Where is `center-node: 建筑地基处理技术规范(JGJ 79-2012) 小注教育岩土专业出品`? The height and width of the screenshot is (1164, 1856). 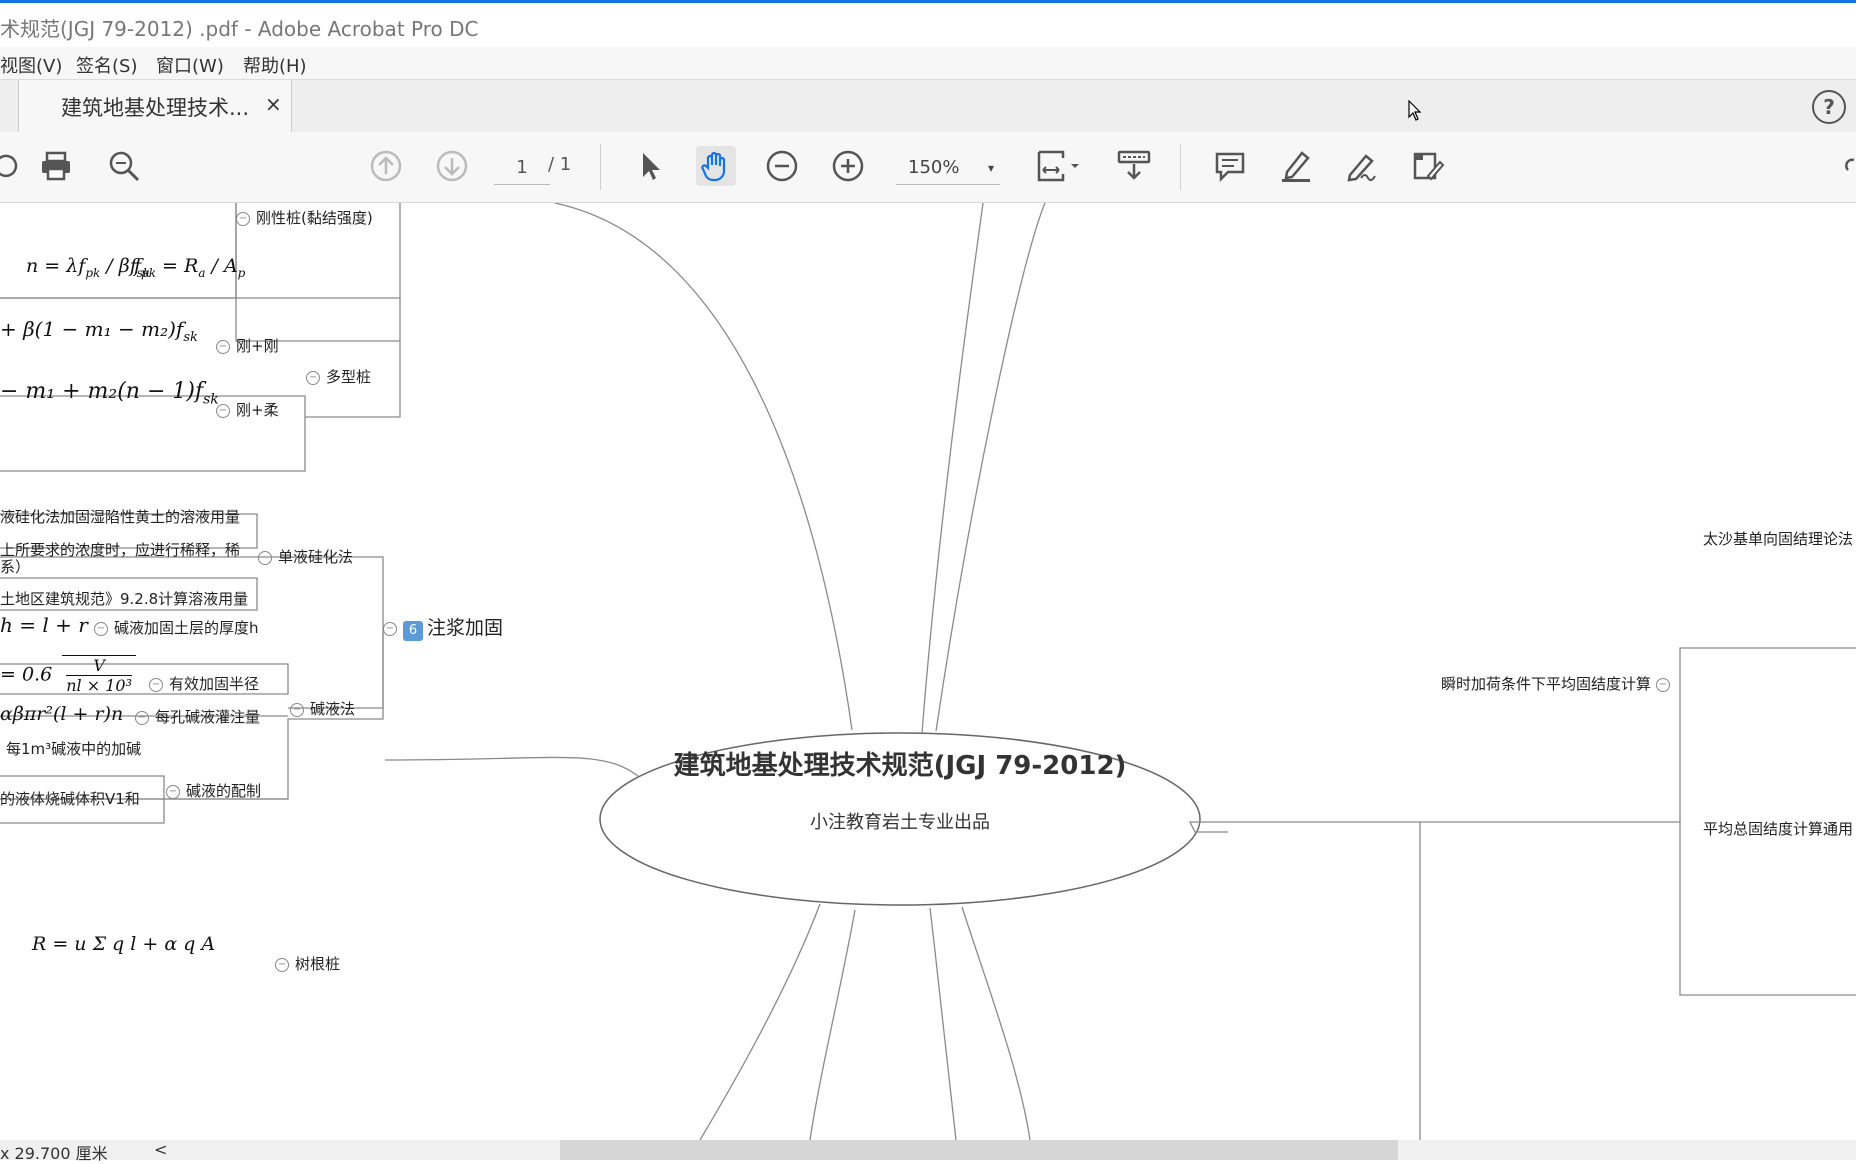 center-node: 建筑地基处理技术规范(JGJ 79-2012) 小注教育岩土专业出品 is located at coordinates (900, 783).